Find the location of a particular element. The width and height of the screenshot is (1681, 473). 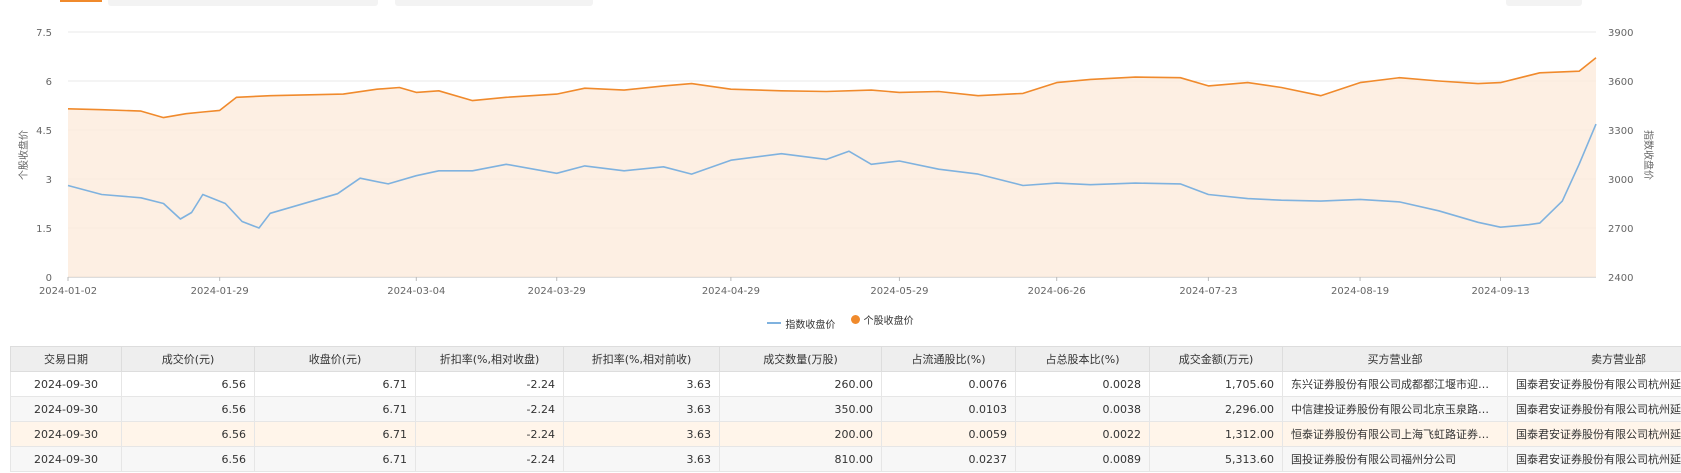

left-y-tick: 7.5 is located at coordinates (44, 33).